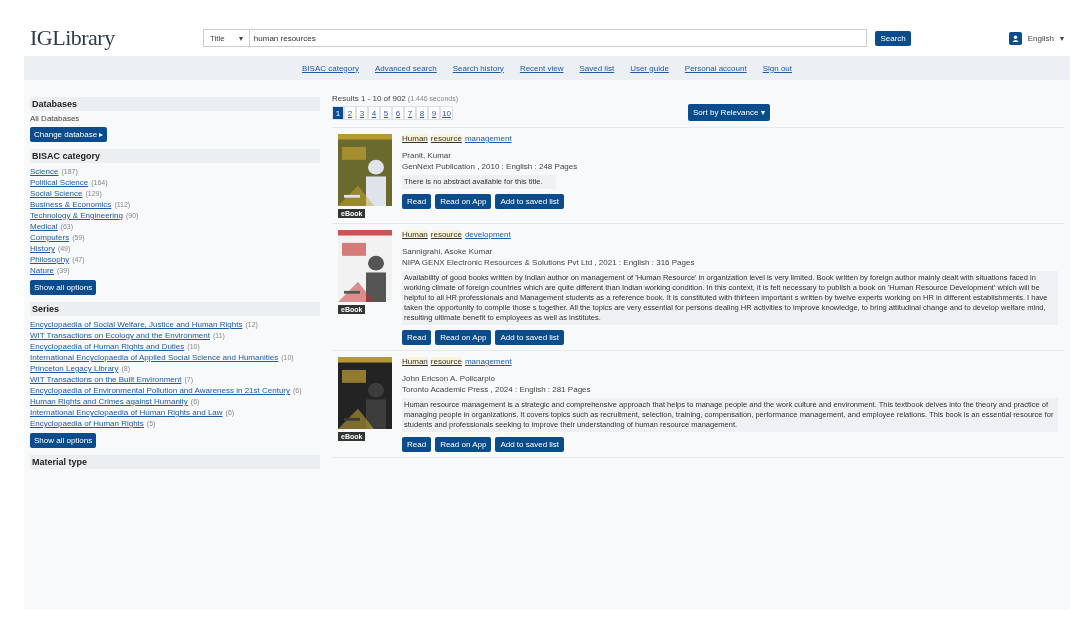 The width and height of the screenshot is (1090, 625). What do you see at coordinates (446, 113) in the screenshot?
I see `page-link: 10` at bounding box center [446, 113].